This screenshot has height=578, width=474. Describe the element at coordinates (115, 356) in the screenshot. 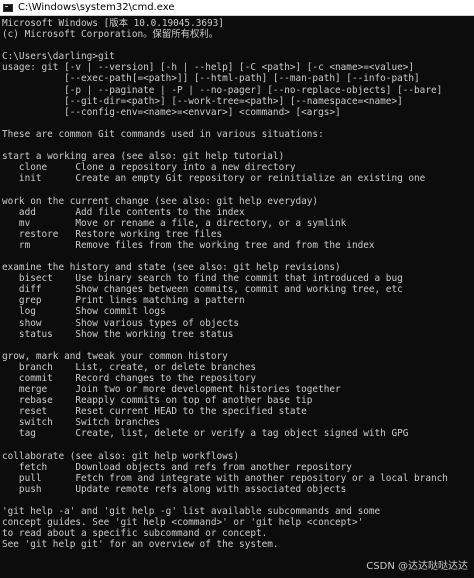

I see `console-line: grow, mark and tweak your common history` at that location.